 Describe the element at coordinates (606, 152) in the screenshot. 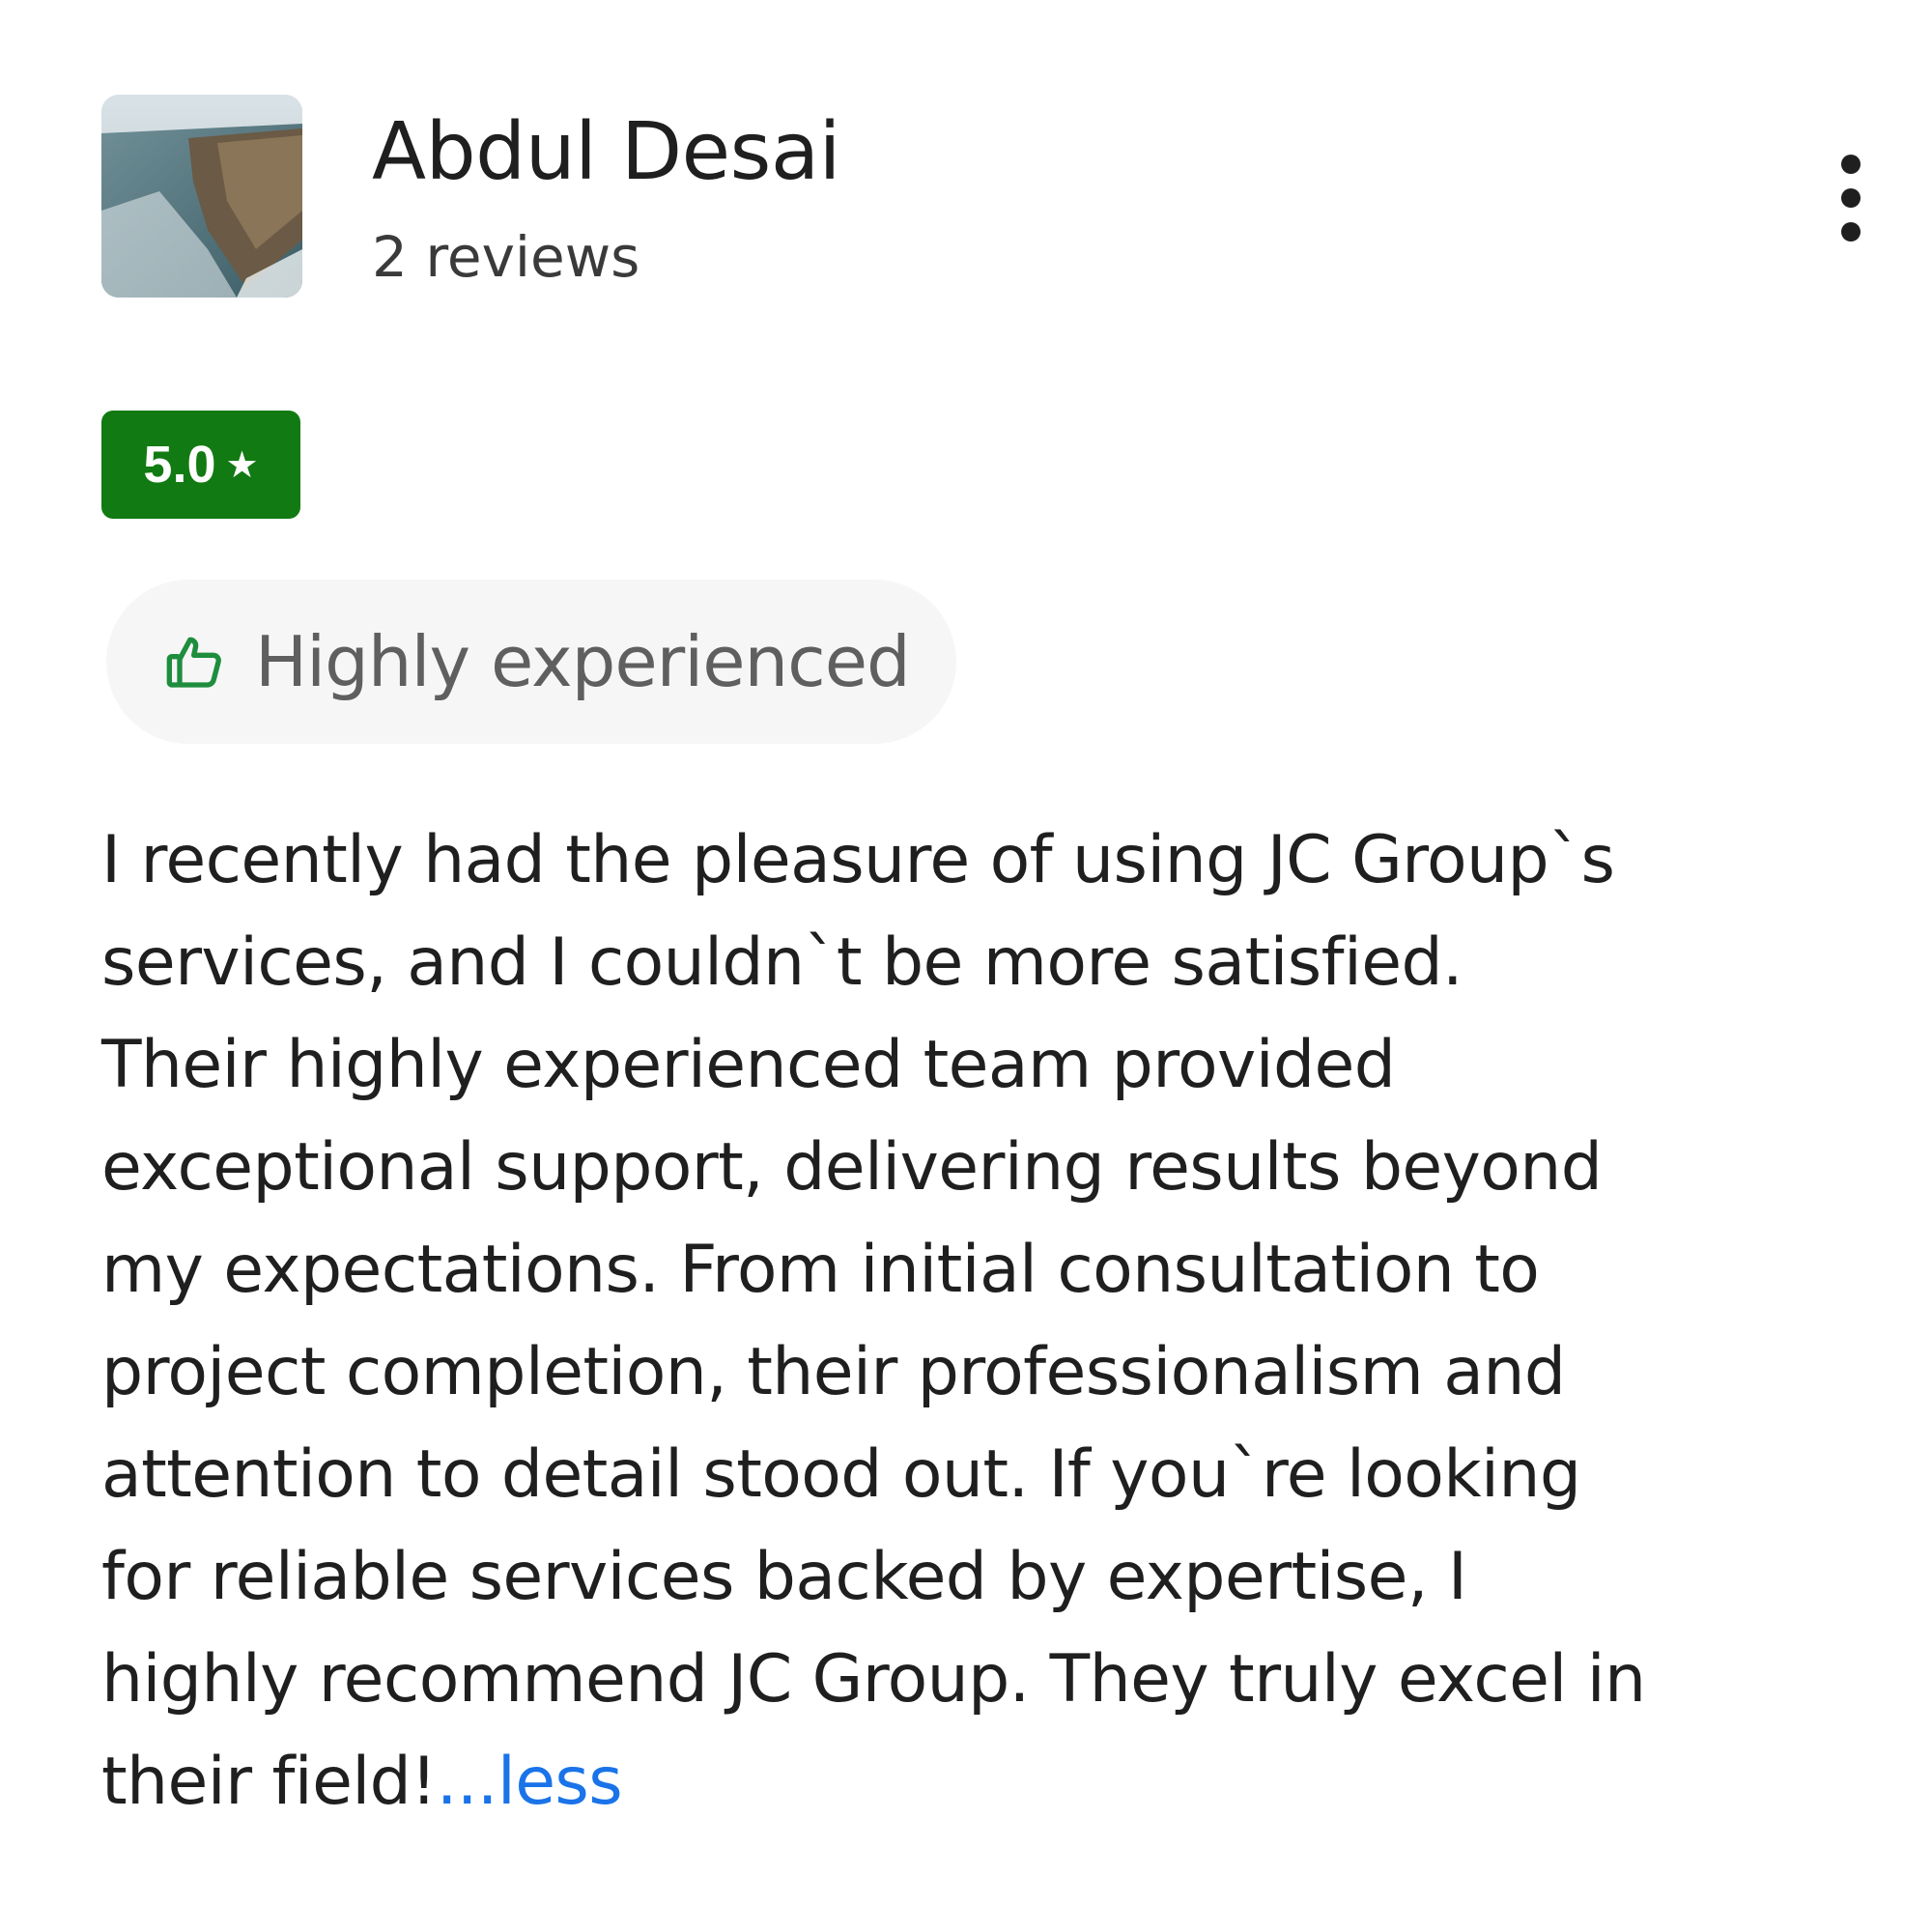

I see `reviewer-name: Abdul Desai` at that location.